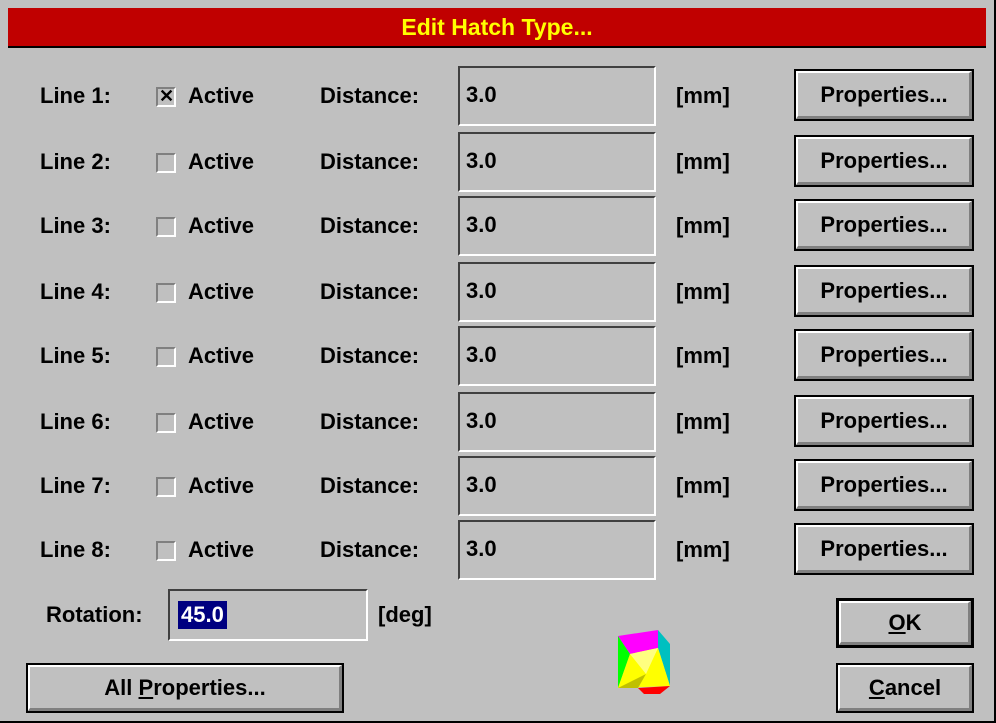 The width and height of the screenshot is (996, 723). Describe the element at coordinates (221, 421) in the screenshot. I see `line-6-active-label: Active` at that location.